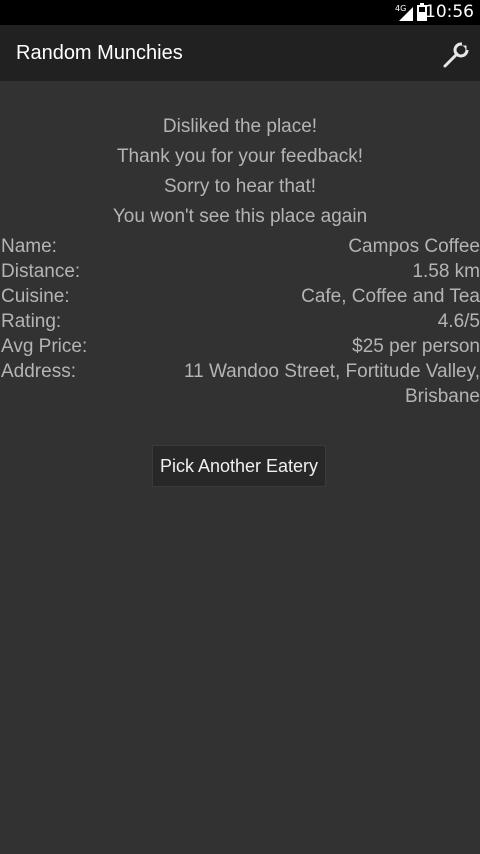 This screenshot has width=480, height=854. I want to click on detail-label: Address:, so click(38, 371).